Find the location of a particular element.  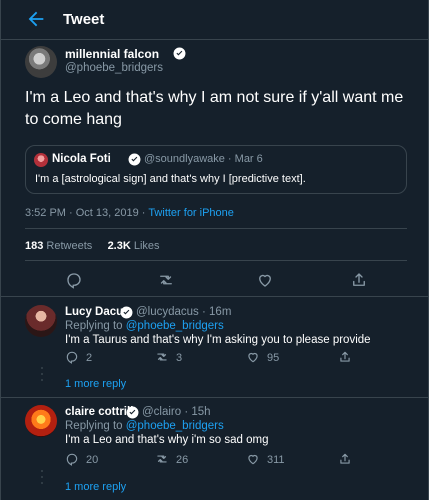

likes-label: Likes is located at coordinates (145, 246).